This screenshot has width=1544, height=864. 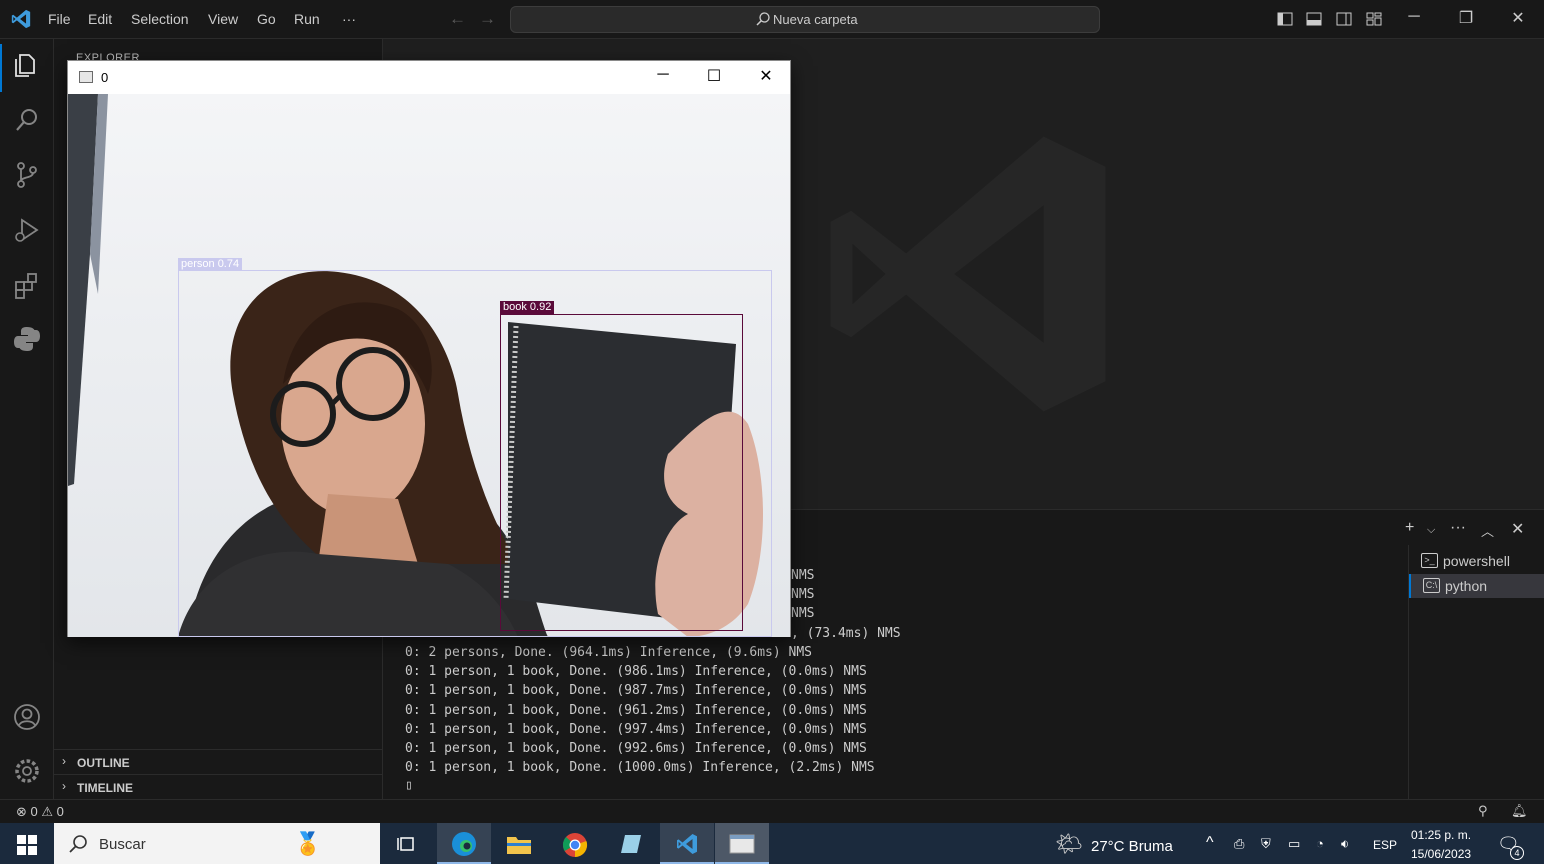 I want to click on accounts-status-icon: ⚲, so click(x=1483, y=811).